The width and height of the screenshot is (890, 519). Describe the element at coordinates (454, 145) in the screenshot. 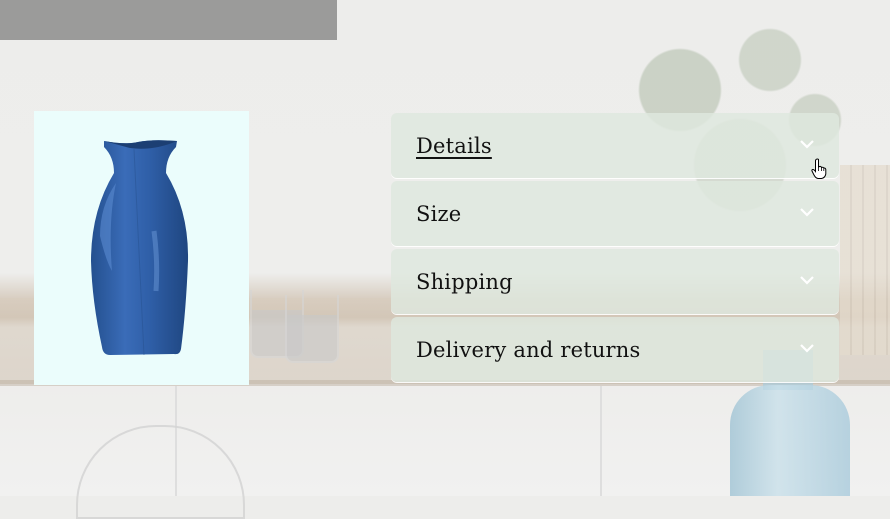

I see `accordion-label-details: Details` at that location.